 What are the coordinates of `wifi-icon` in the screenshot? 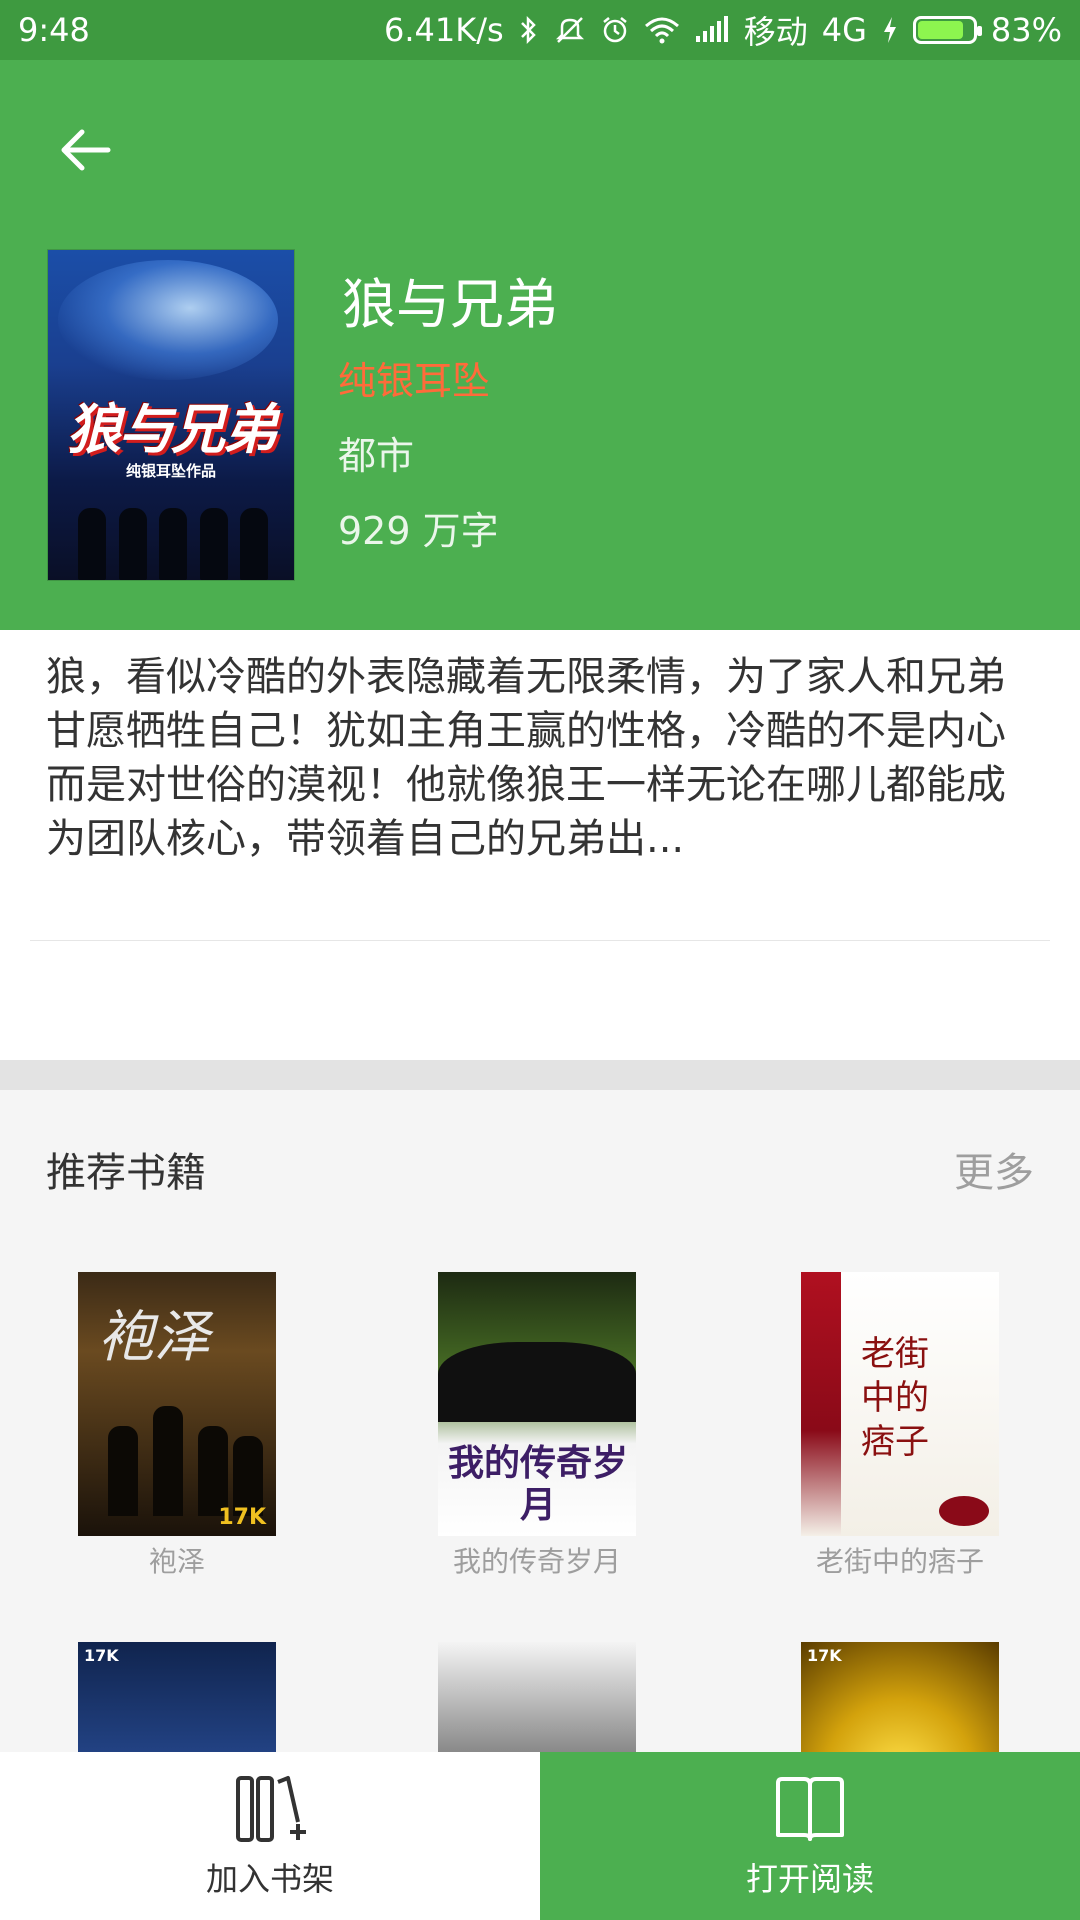 It's located at (662, 30).